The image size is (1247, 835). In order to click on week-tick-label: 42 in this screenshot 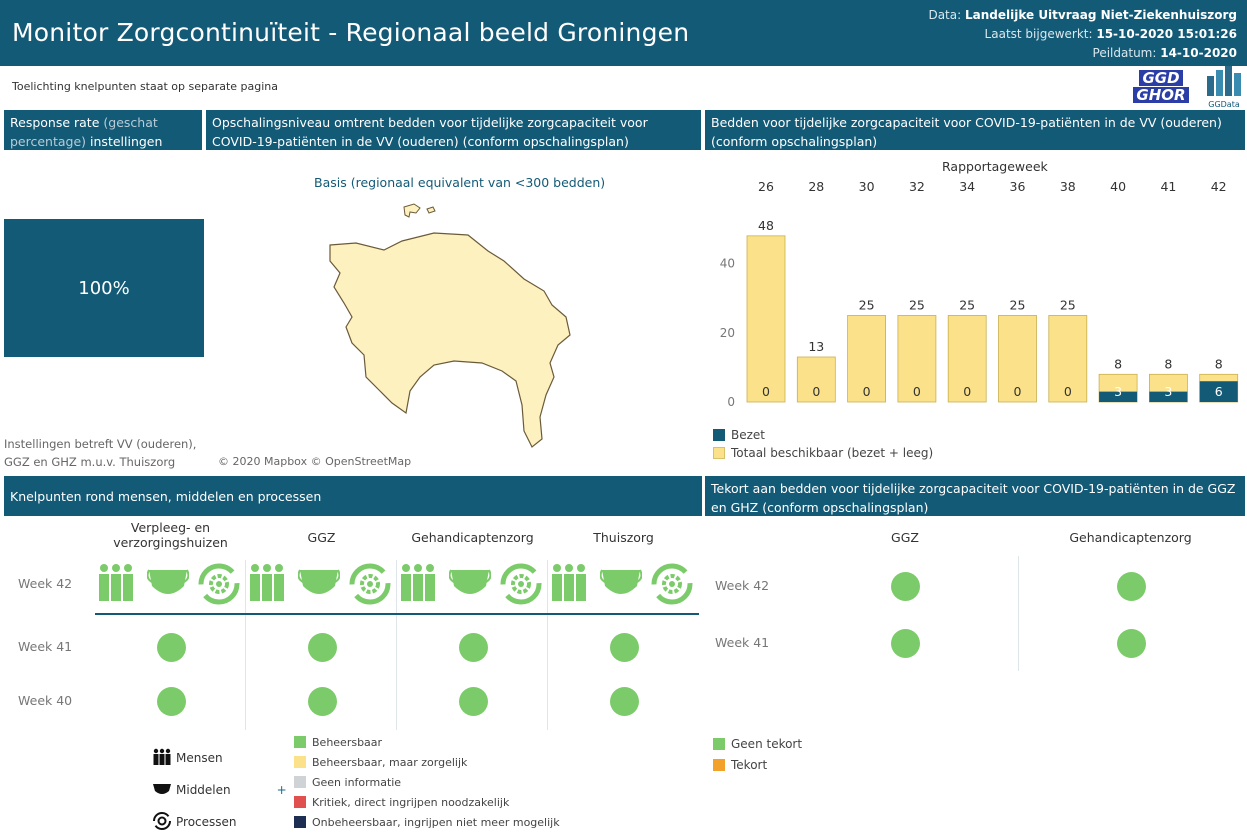, I will do `click(1219, 186)`.